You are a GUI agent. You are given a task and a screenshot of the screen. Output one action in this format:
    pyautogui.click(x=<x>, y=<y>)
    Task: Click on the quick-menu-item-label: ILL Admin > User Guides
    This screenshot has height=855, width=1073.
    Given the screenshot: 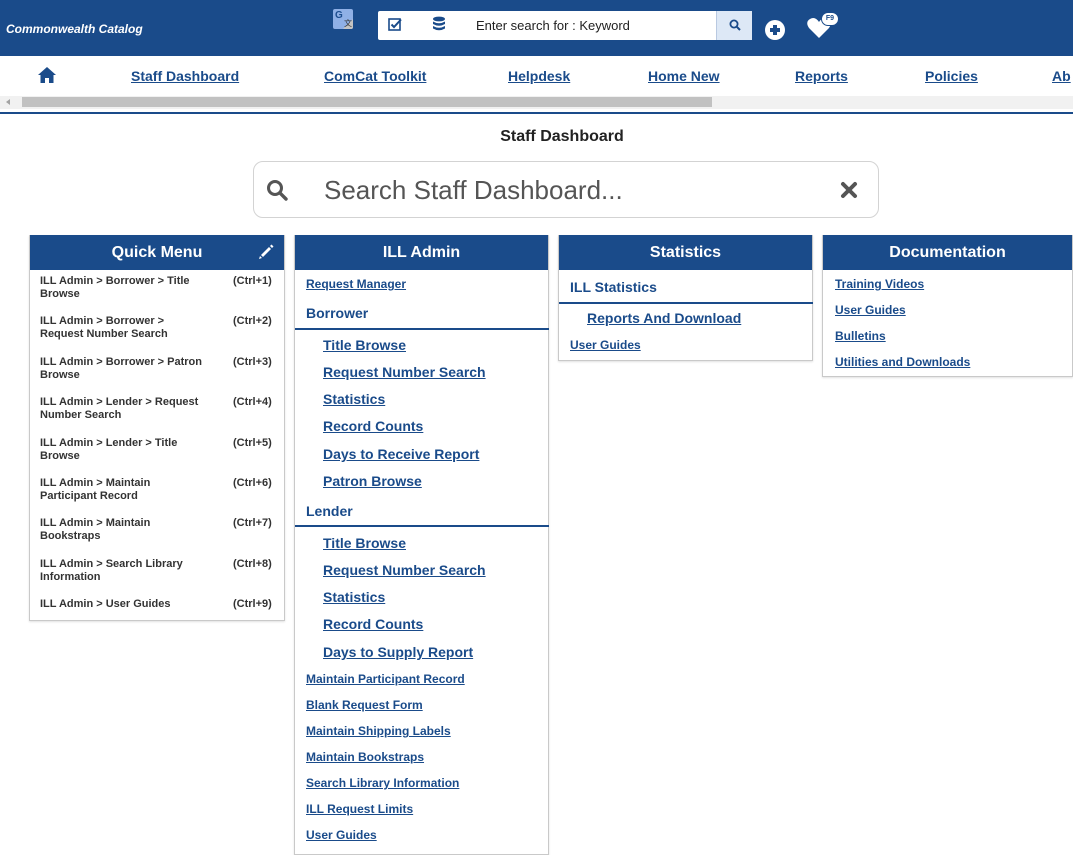 What is the action you would take?
    pyautogui.click(x=125, y=604)
    